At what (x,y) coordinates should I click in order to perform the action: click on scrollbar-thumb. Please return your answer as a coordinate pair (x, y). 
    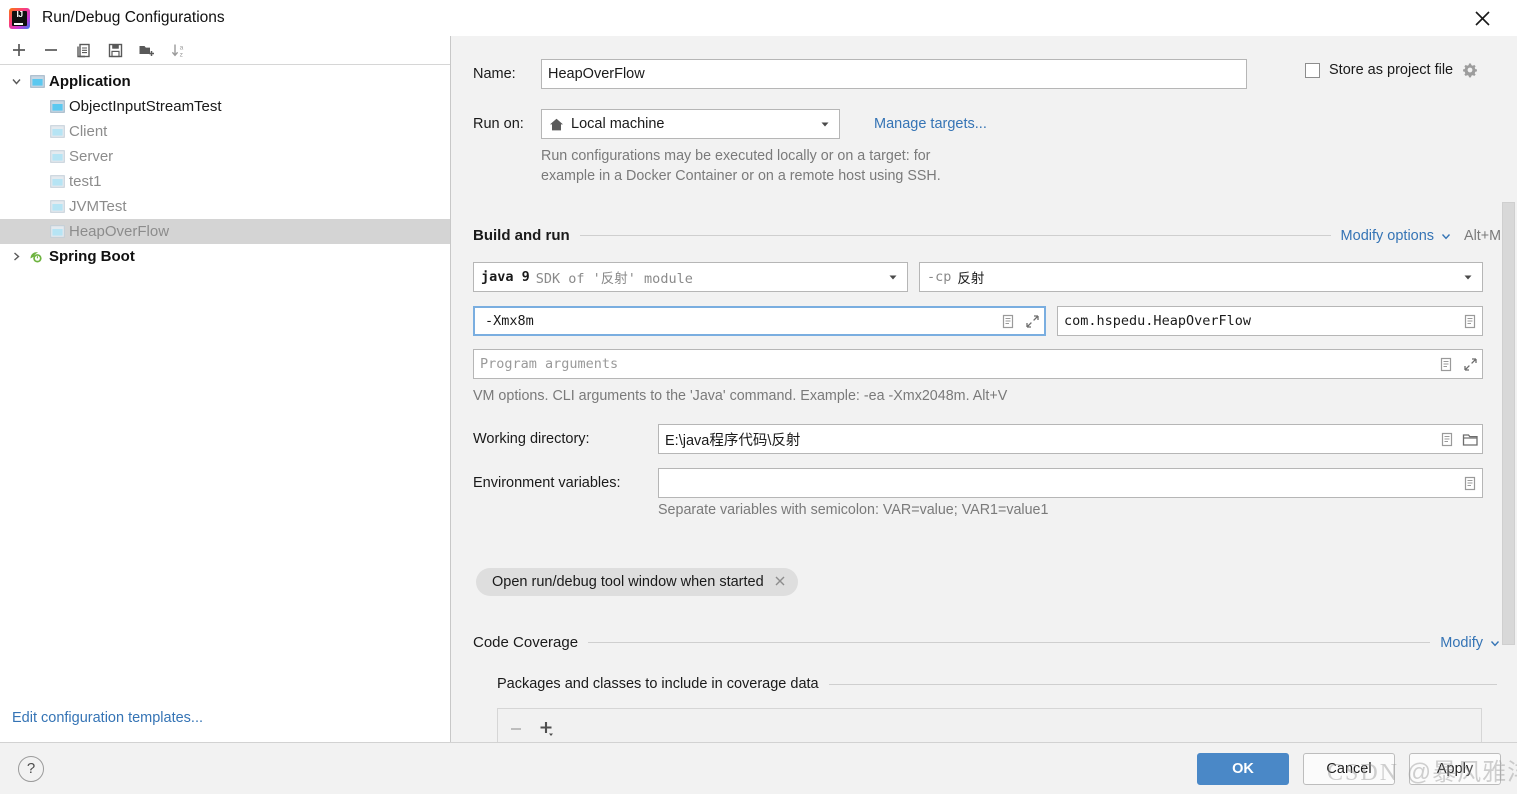
    Looking at the image, I should click on (1508, 423).